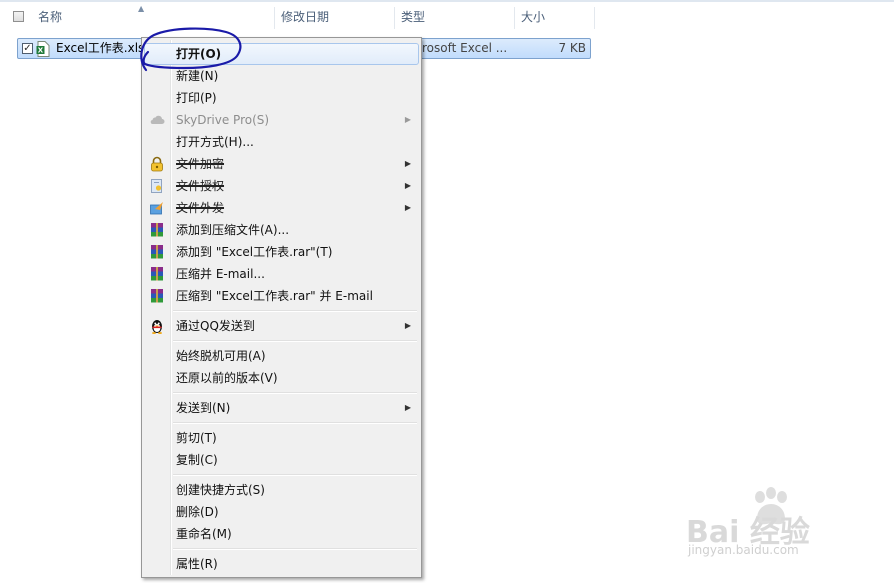 This screenshot has width=894, height=583. I want to click on menu-item-copy: 复制(C), so click(281, 460).